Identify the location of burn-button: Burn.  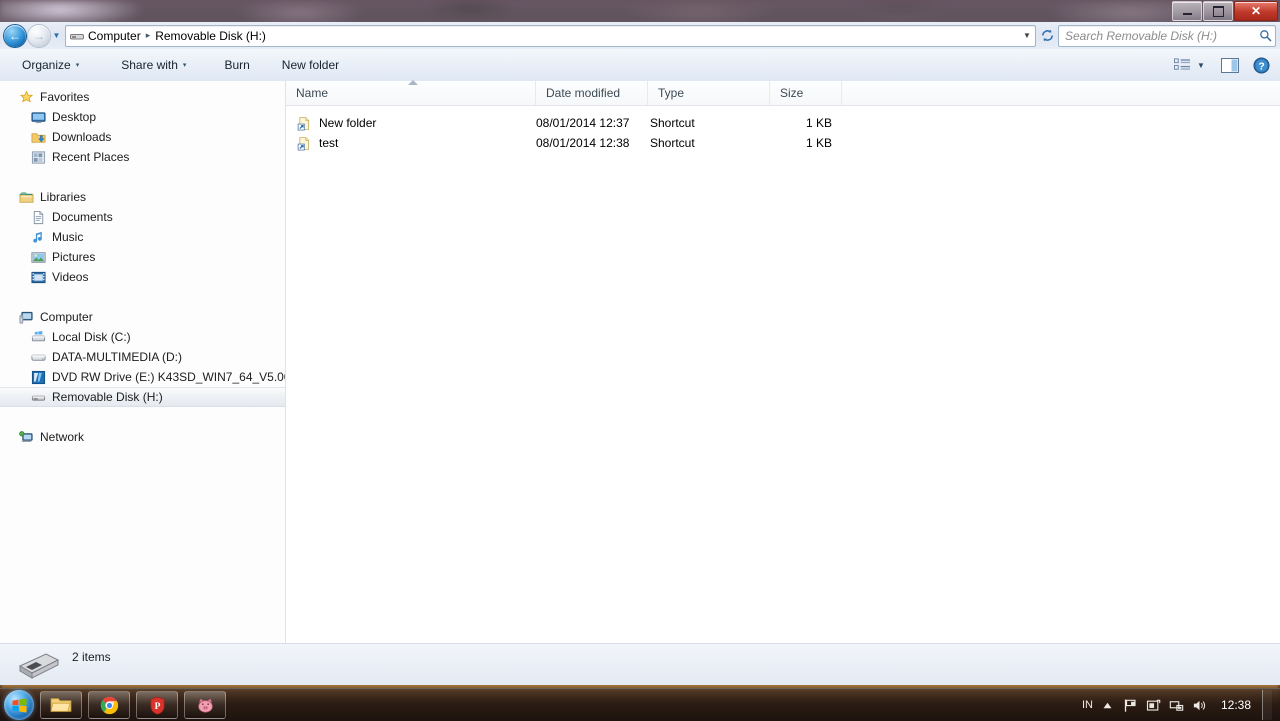
(236, 65).